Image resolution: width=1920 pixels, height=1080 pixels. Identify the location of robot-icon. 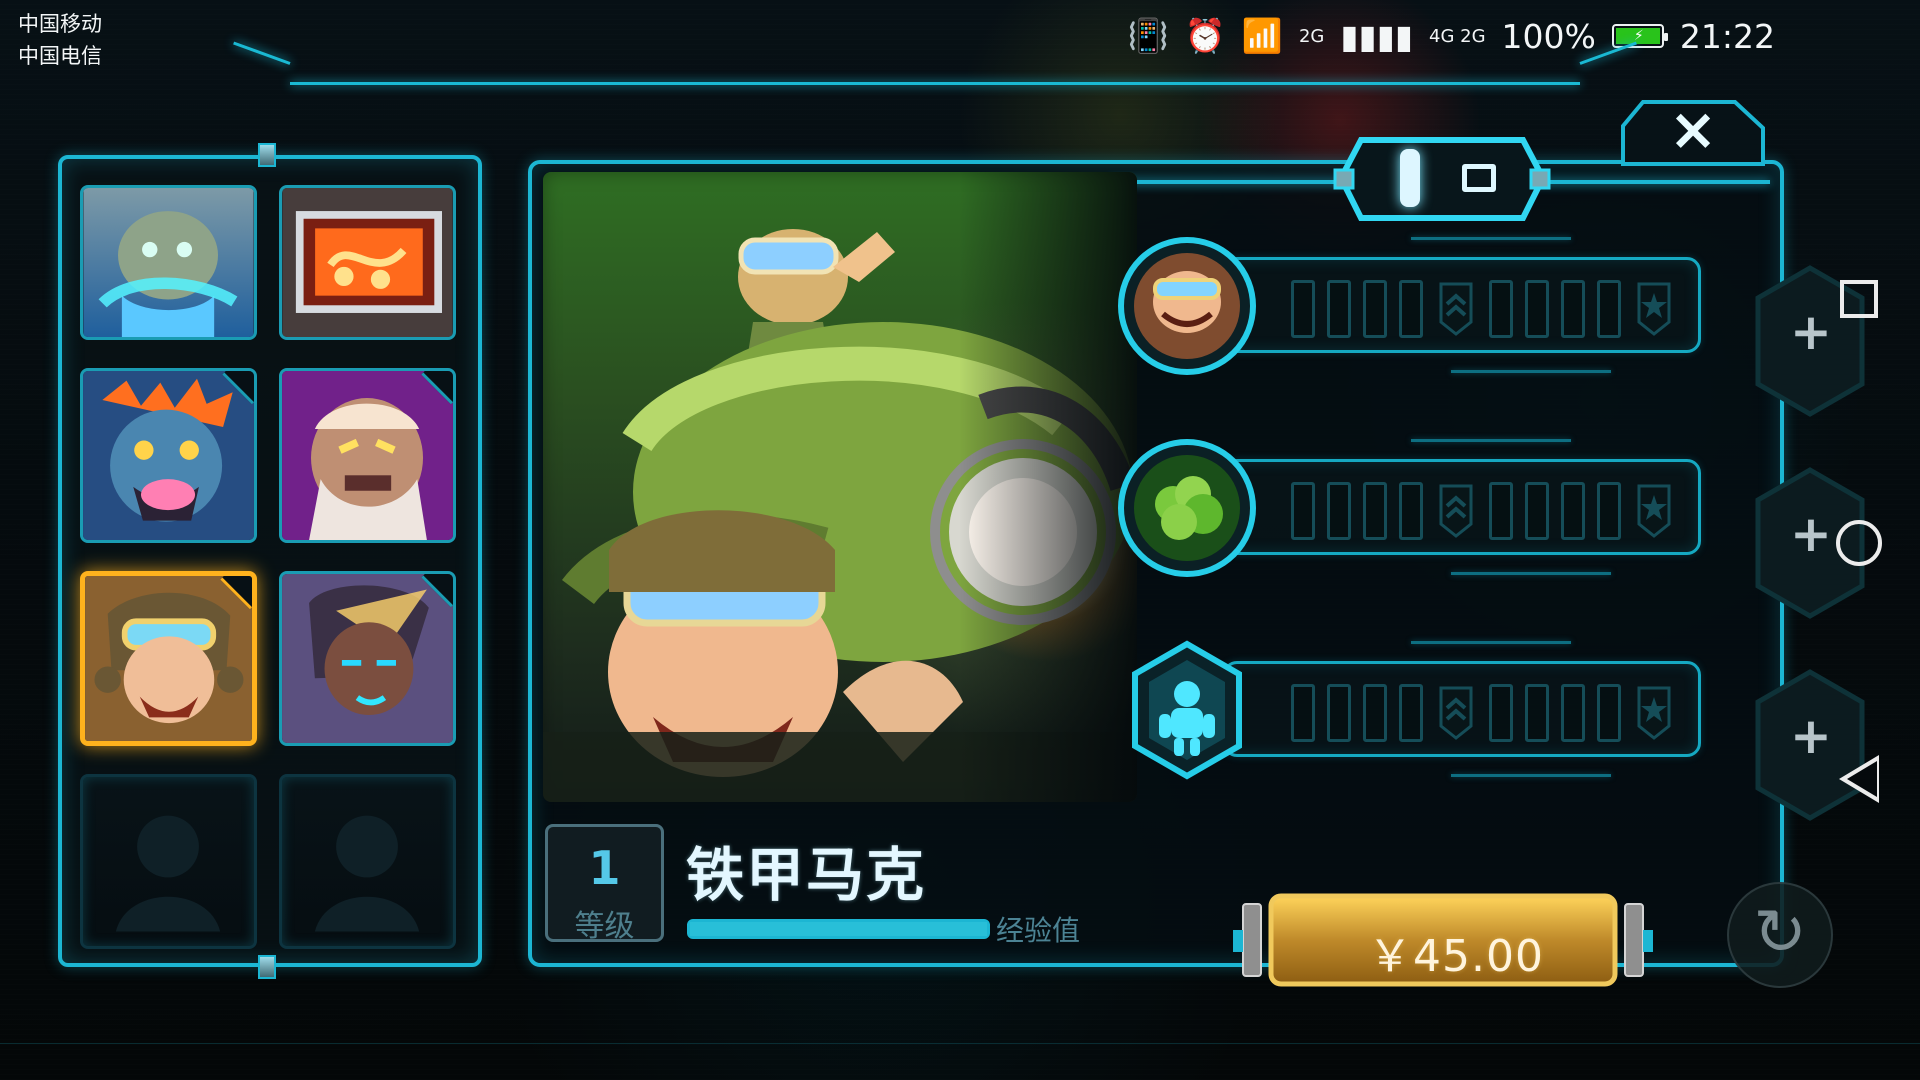
(1187, 710).